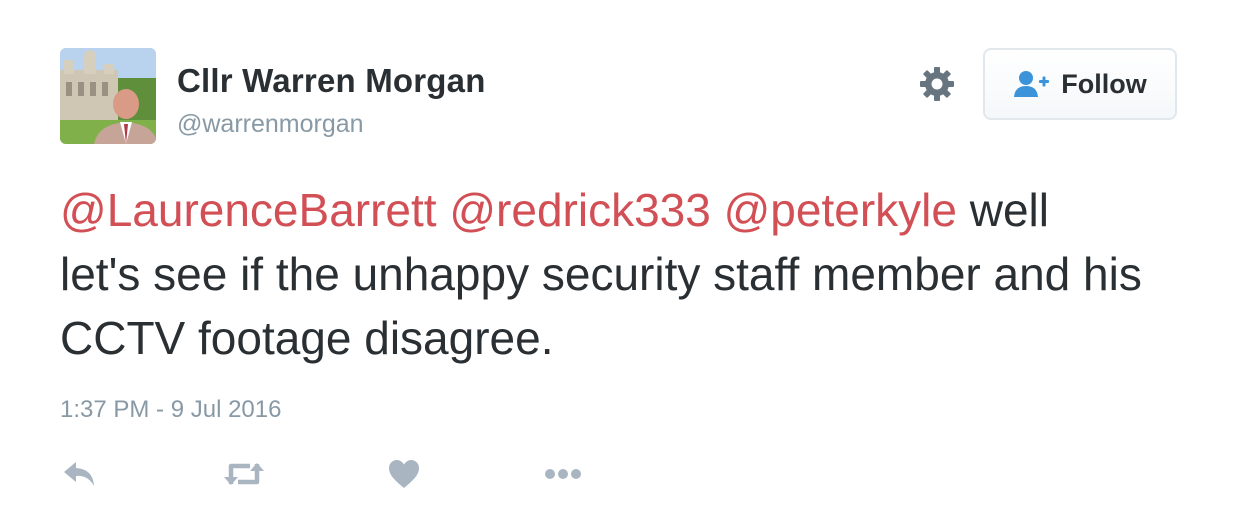  What do you see at coordinates (248, 210) in the screenshot?
I see `mention-link: @LaurenceBarrett` at bounding box center [248, 210].